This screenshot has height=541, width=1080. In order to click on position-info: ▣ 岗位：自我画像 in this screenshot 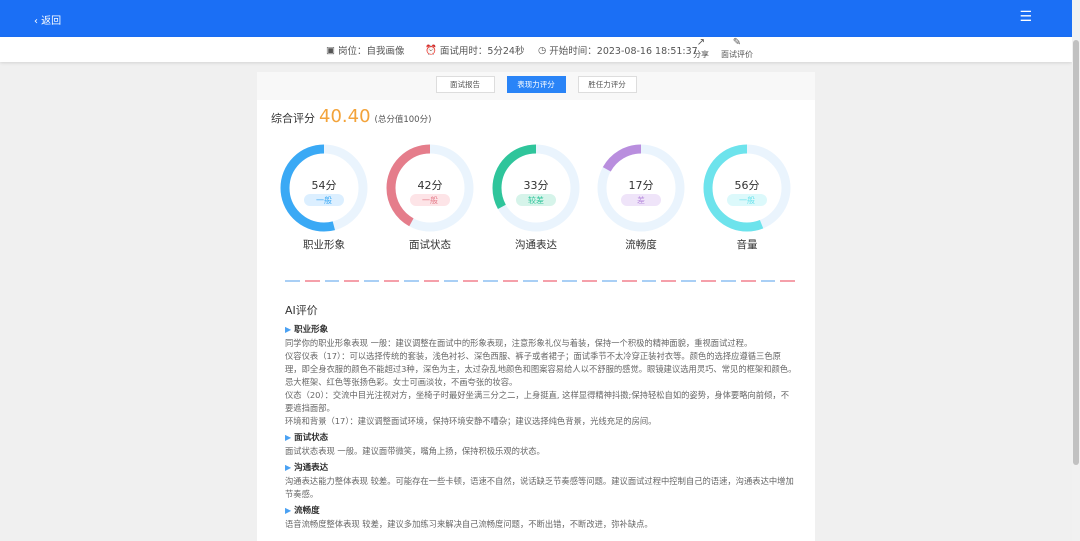, I will do `click(365, 50)`.